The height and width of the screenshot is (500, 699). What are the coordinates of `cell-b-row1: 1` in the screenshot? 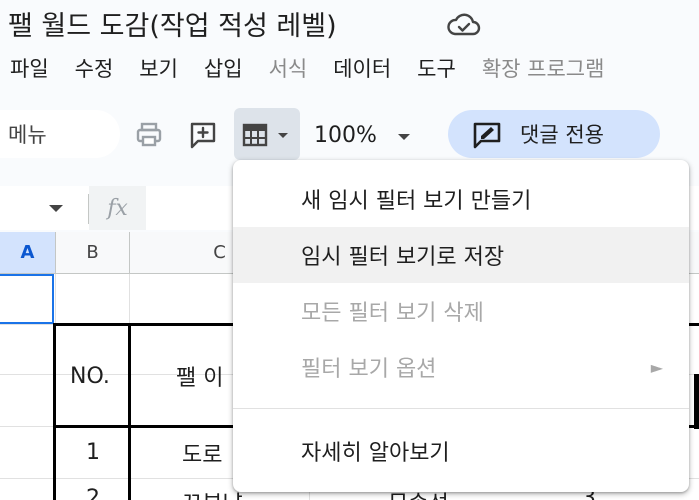 It's located at (93, 452).